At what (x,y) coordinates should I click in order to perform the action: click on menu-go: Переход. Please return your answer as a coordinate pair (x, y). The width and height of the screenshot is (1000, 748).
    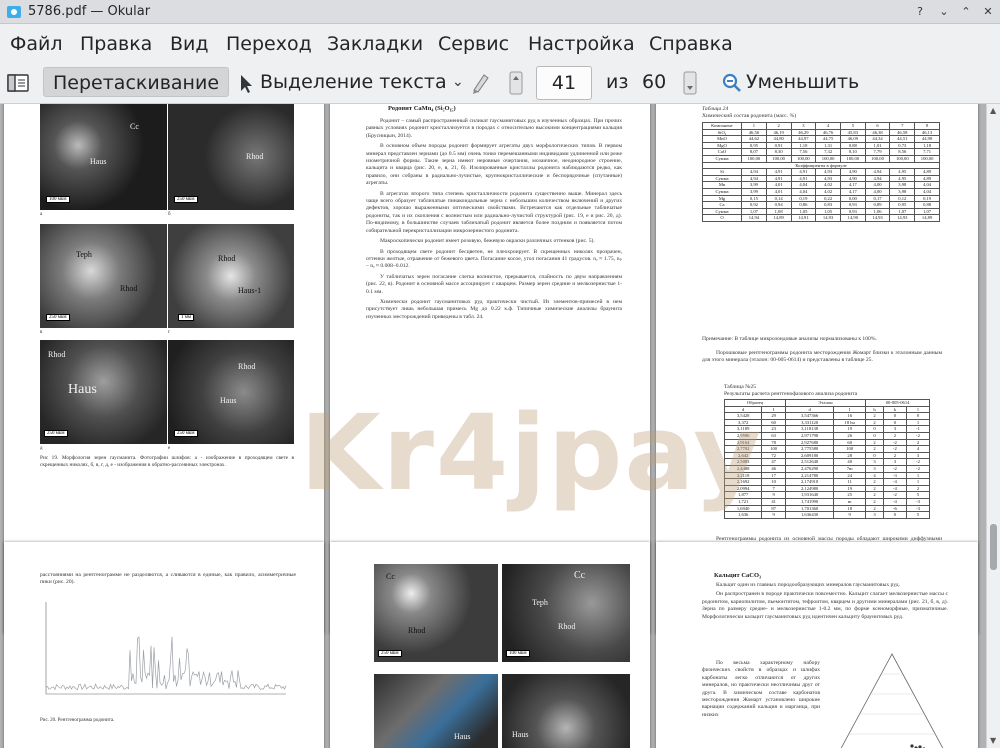
    Looking at the image, I should click on (269, 44).